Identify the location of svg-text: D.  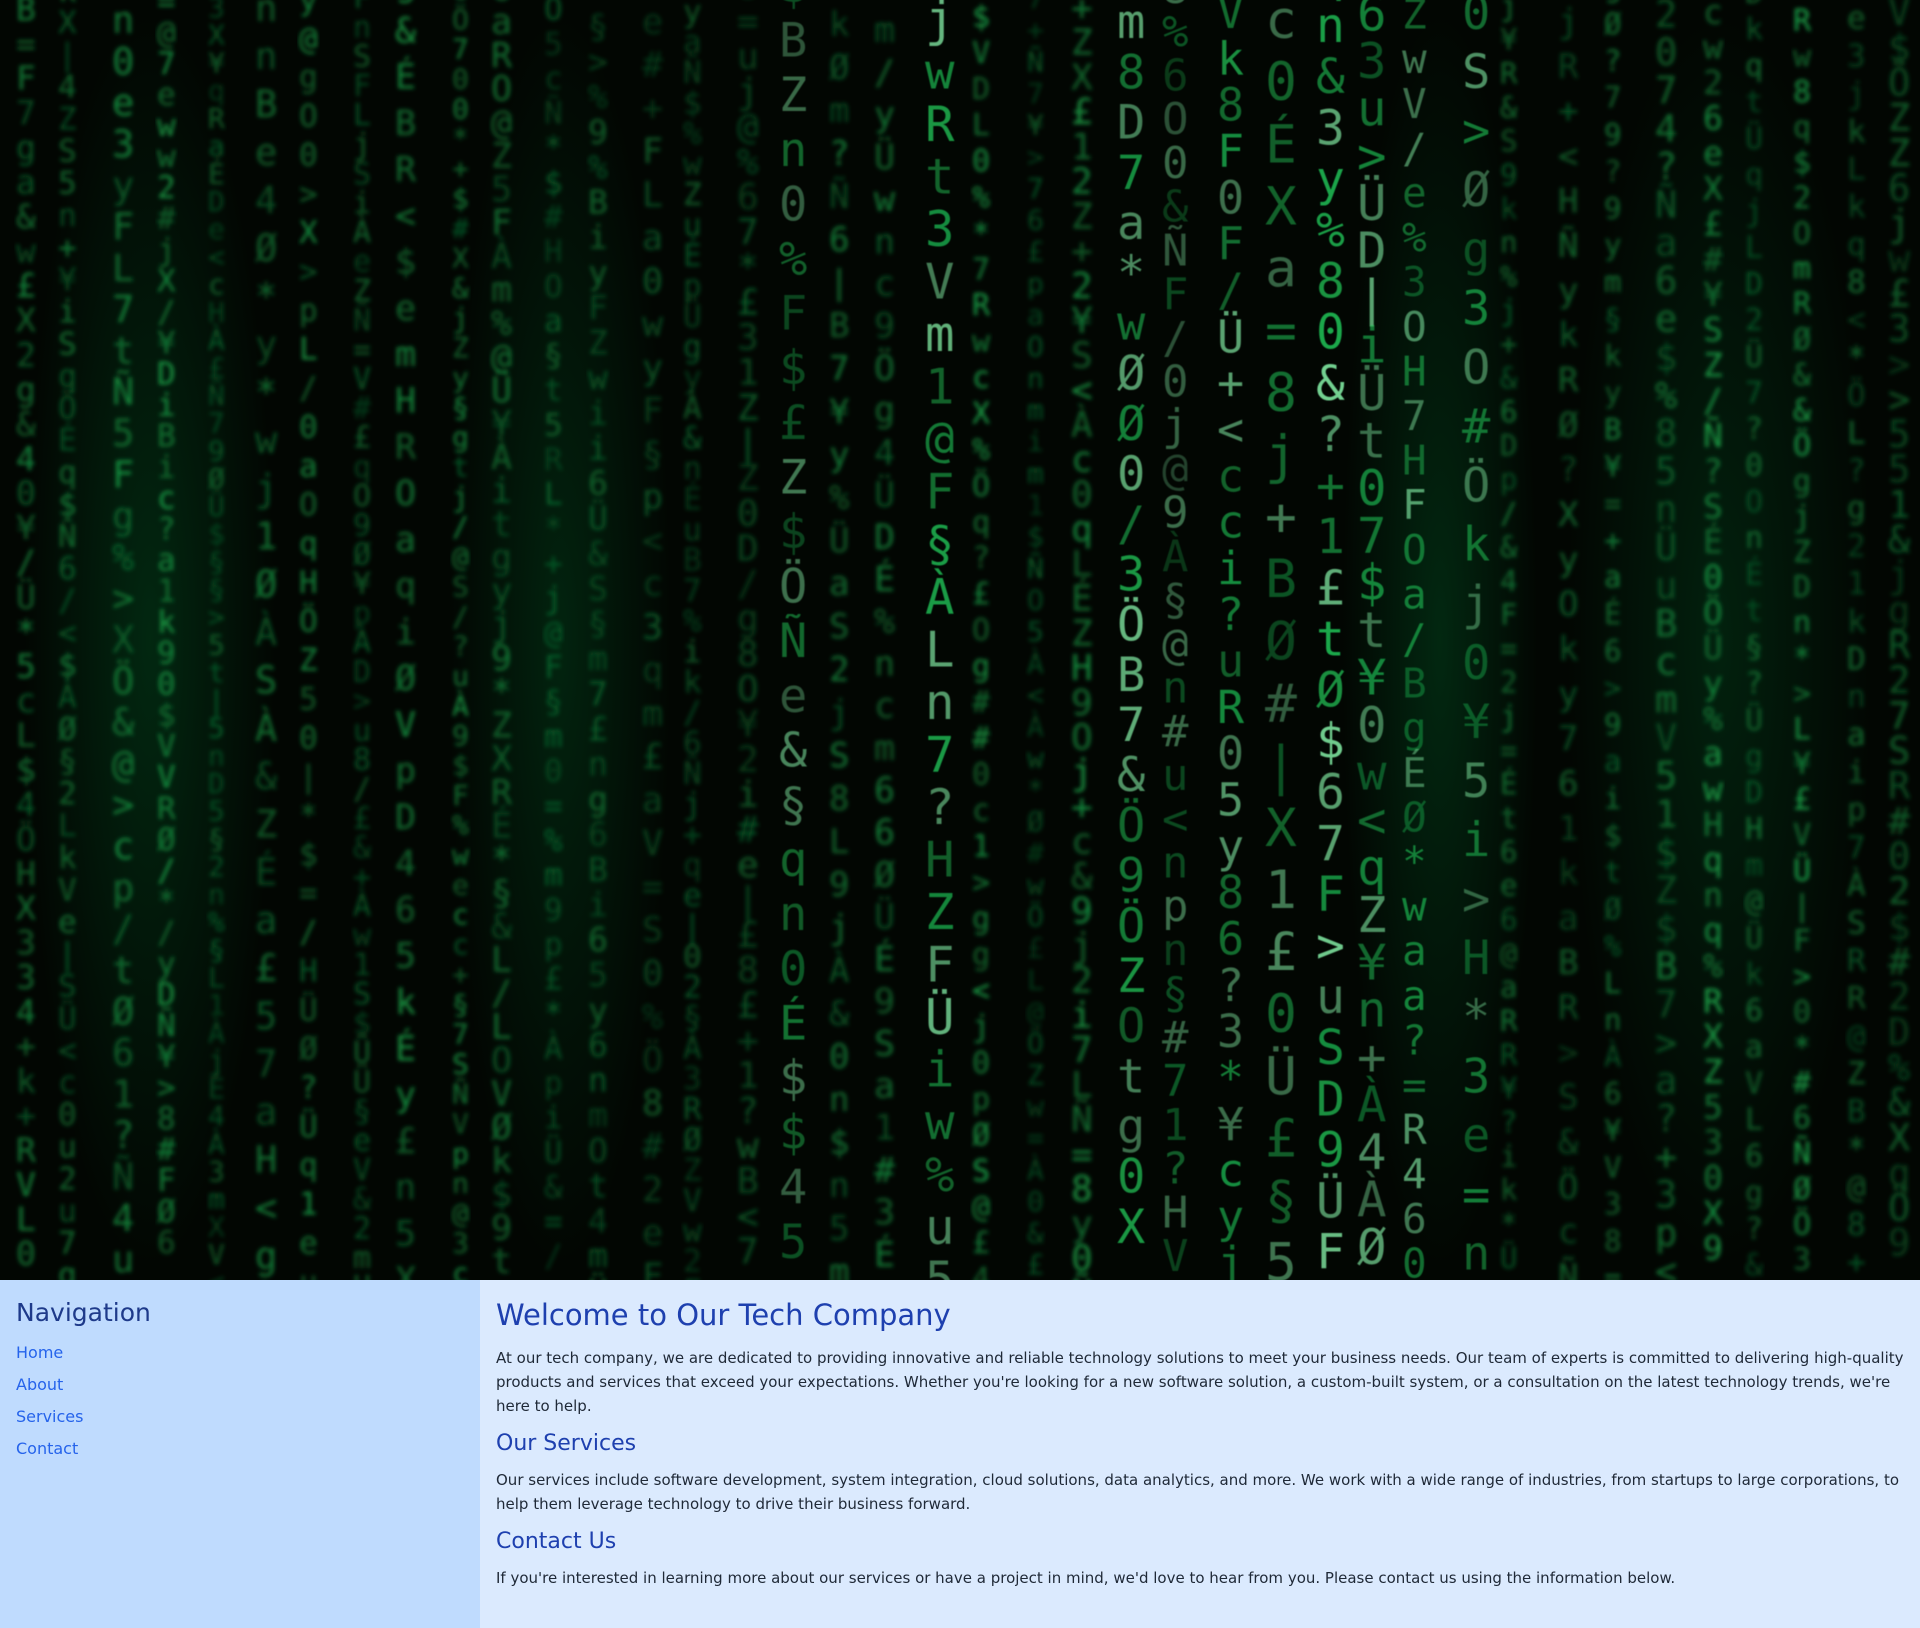
(1754, 284).